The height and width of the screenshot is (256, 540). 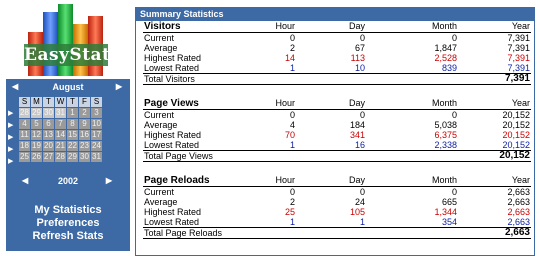 I want to click on month-value: 839, so click(x=449, y=68).